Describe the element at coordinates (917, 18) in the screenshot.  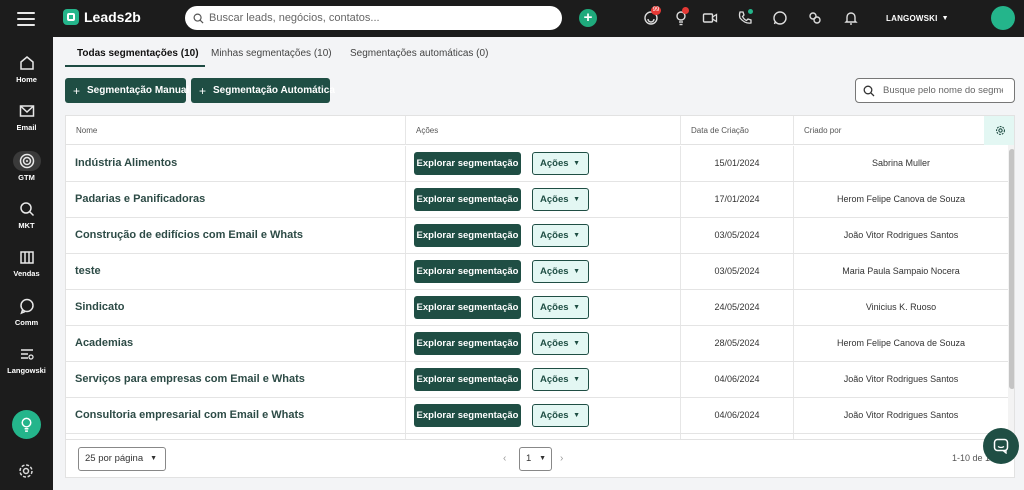
I see `user-menu: LANGOWSKI ▼` at that location.